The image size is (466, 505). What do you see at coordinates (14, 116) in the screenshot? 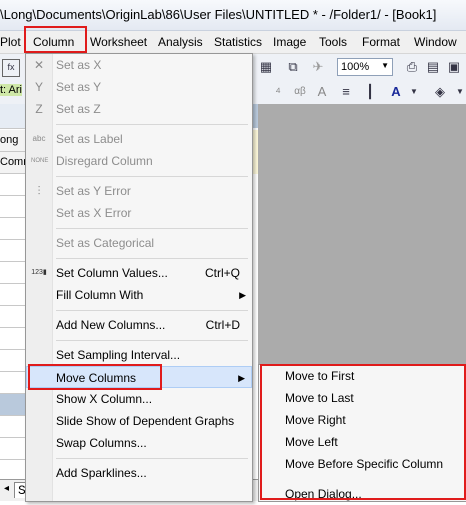
I see `sheet-header` at bounding box center [14, 116].